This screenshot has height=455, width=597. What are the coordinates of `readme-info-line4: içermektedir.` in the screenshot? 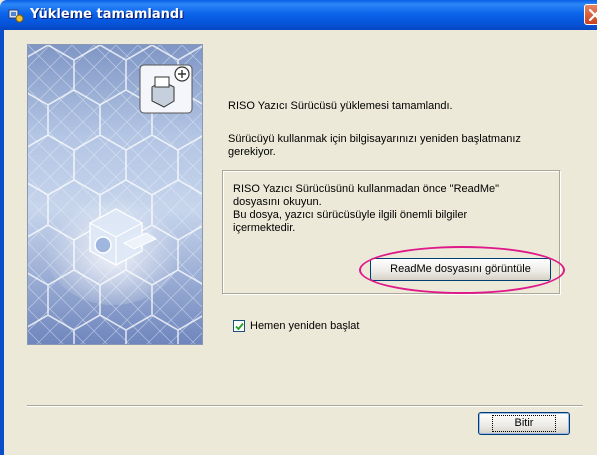 It's located at (264, 228).